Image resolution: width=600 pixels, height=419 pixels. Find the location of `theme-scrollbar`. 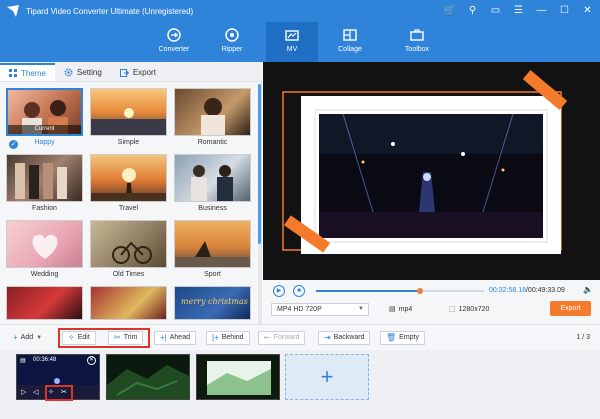

theme-scrollbar is located at coordinates (259, 204).